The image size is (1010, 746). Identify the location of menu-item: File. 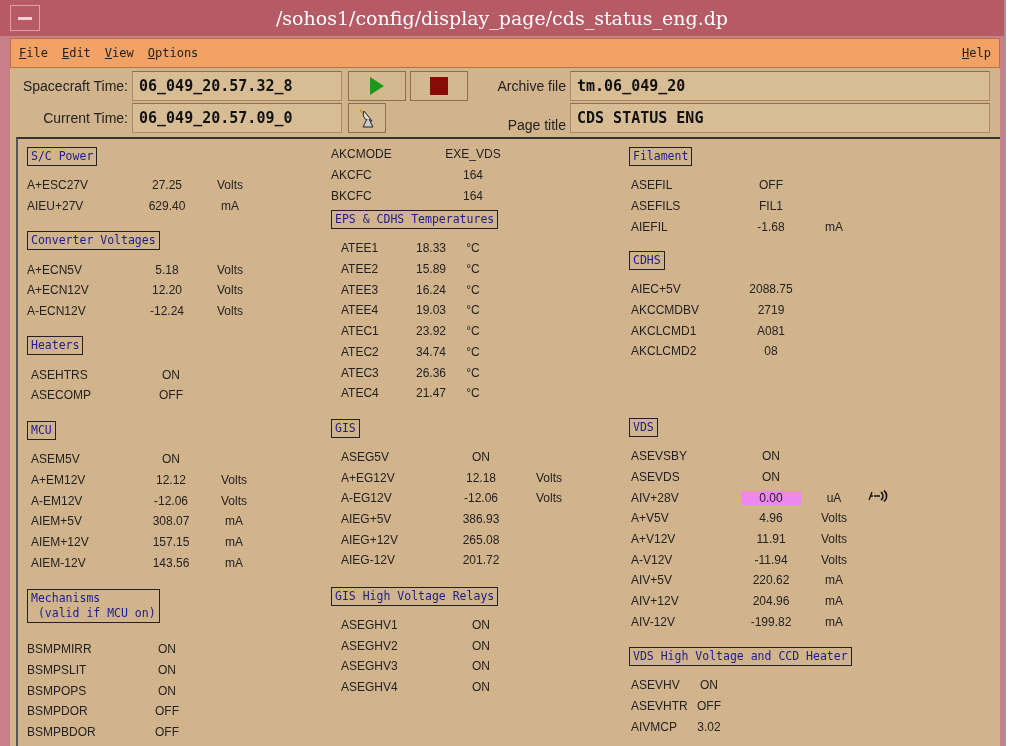
(33, 53).